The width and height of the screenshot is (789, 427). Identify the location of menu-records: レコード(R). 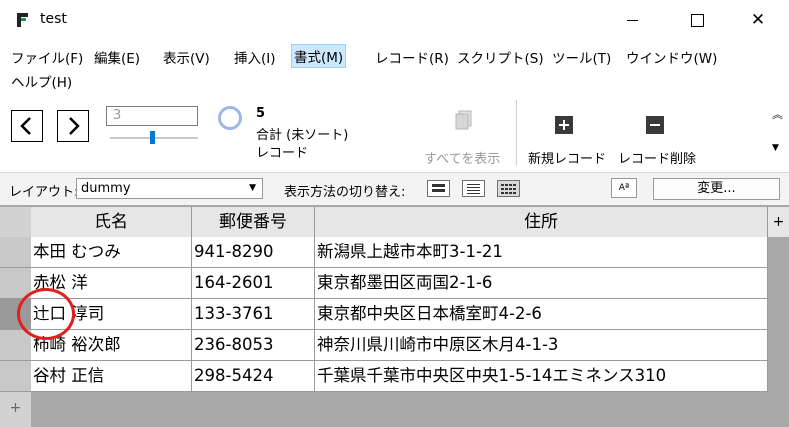
(412, 57).